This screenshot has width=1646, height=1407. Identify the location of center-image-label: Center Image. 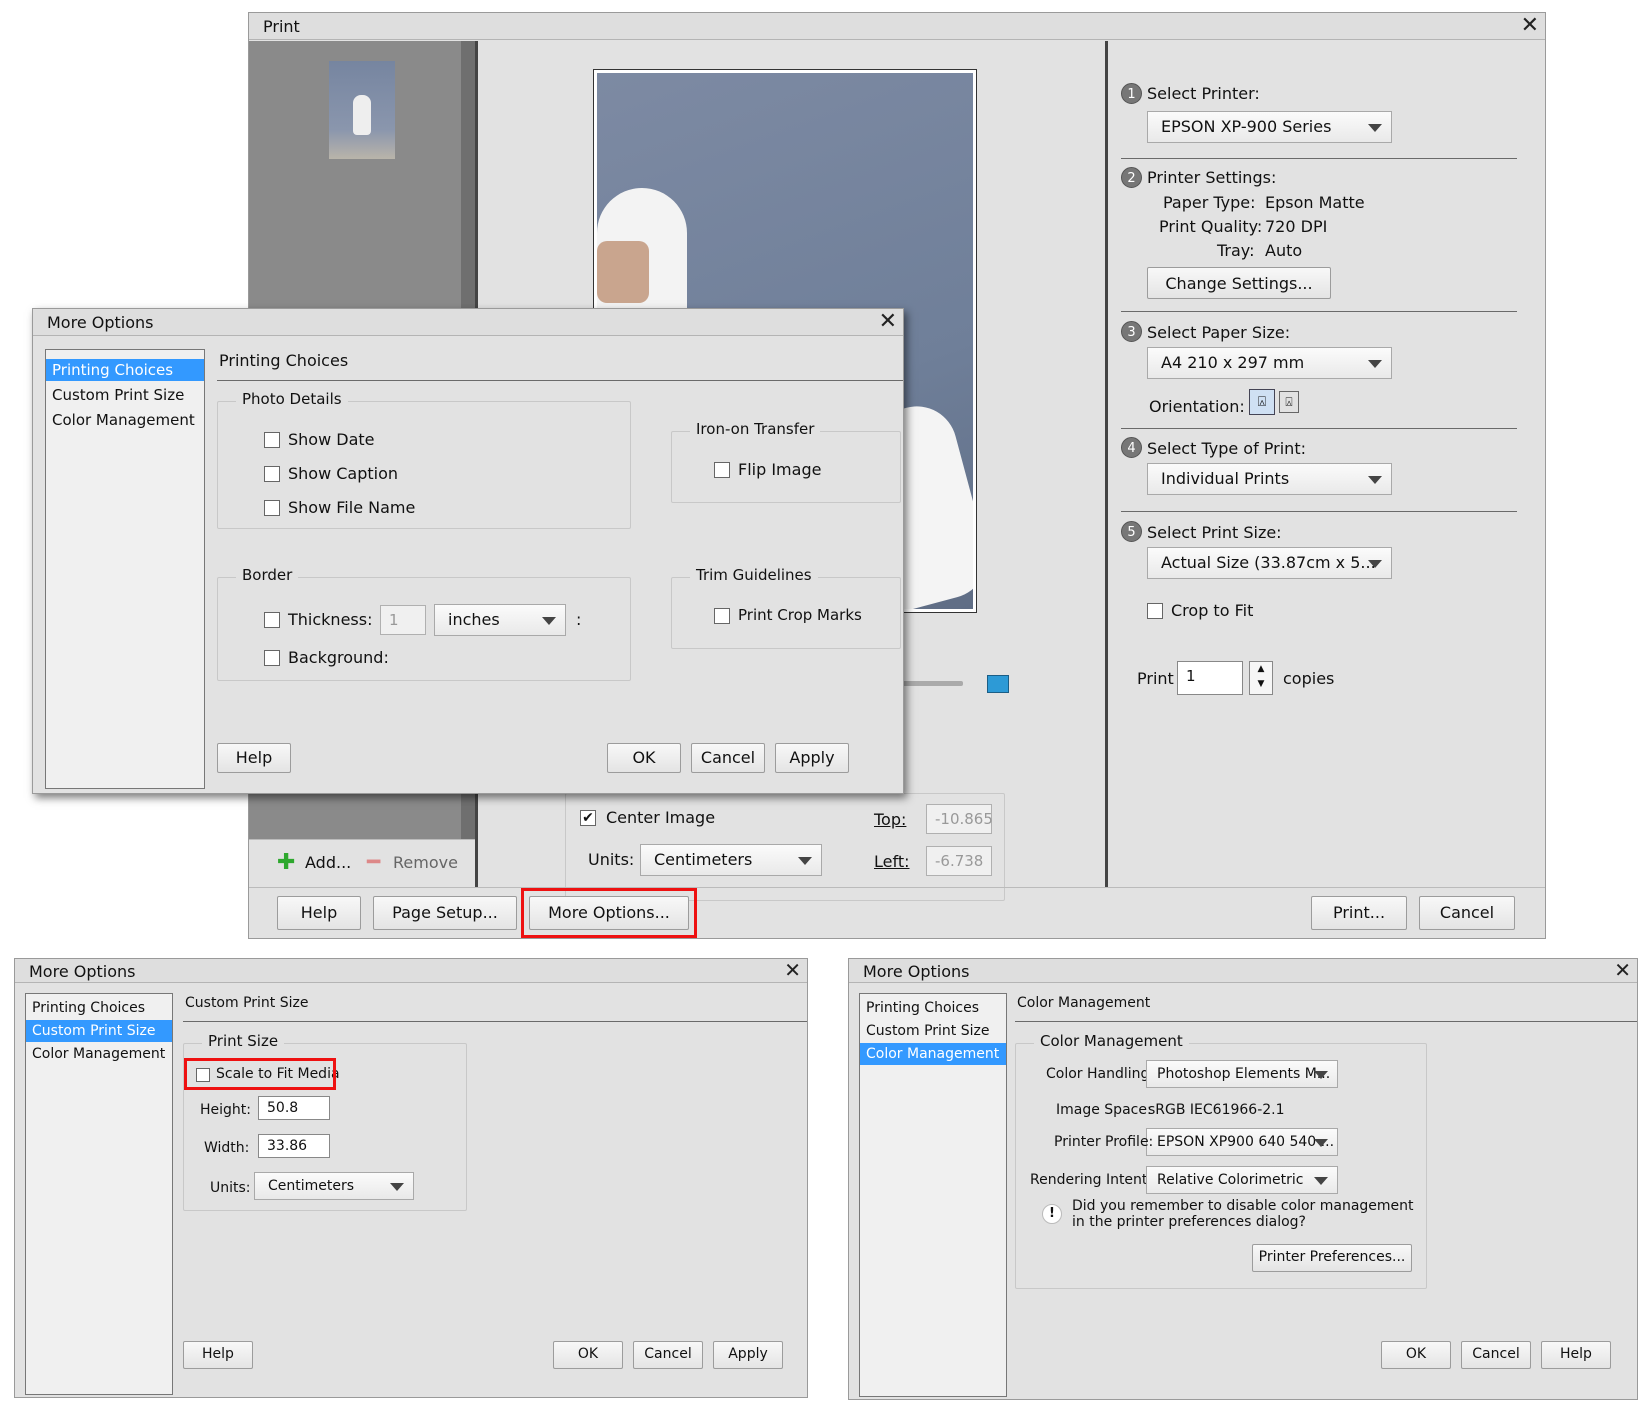
(661, 817).